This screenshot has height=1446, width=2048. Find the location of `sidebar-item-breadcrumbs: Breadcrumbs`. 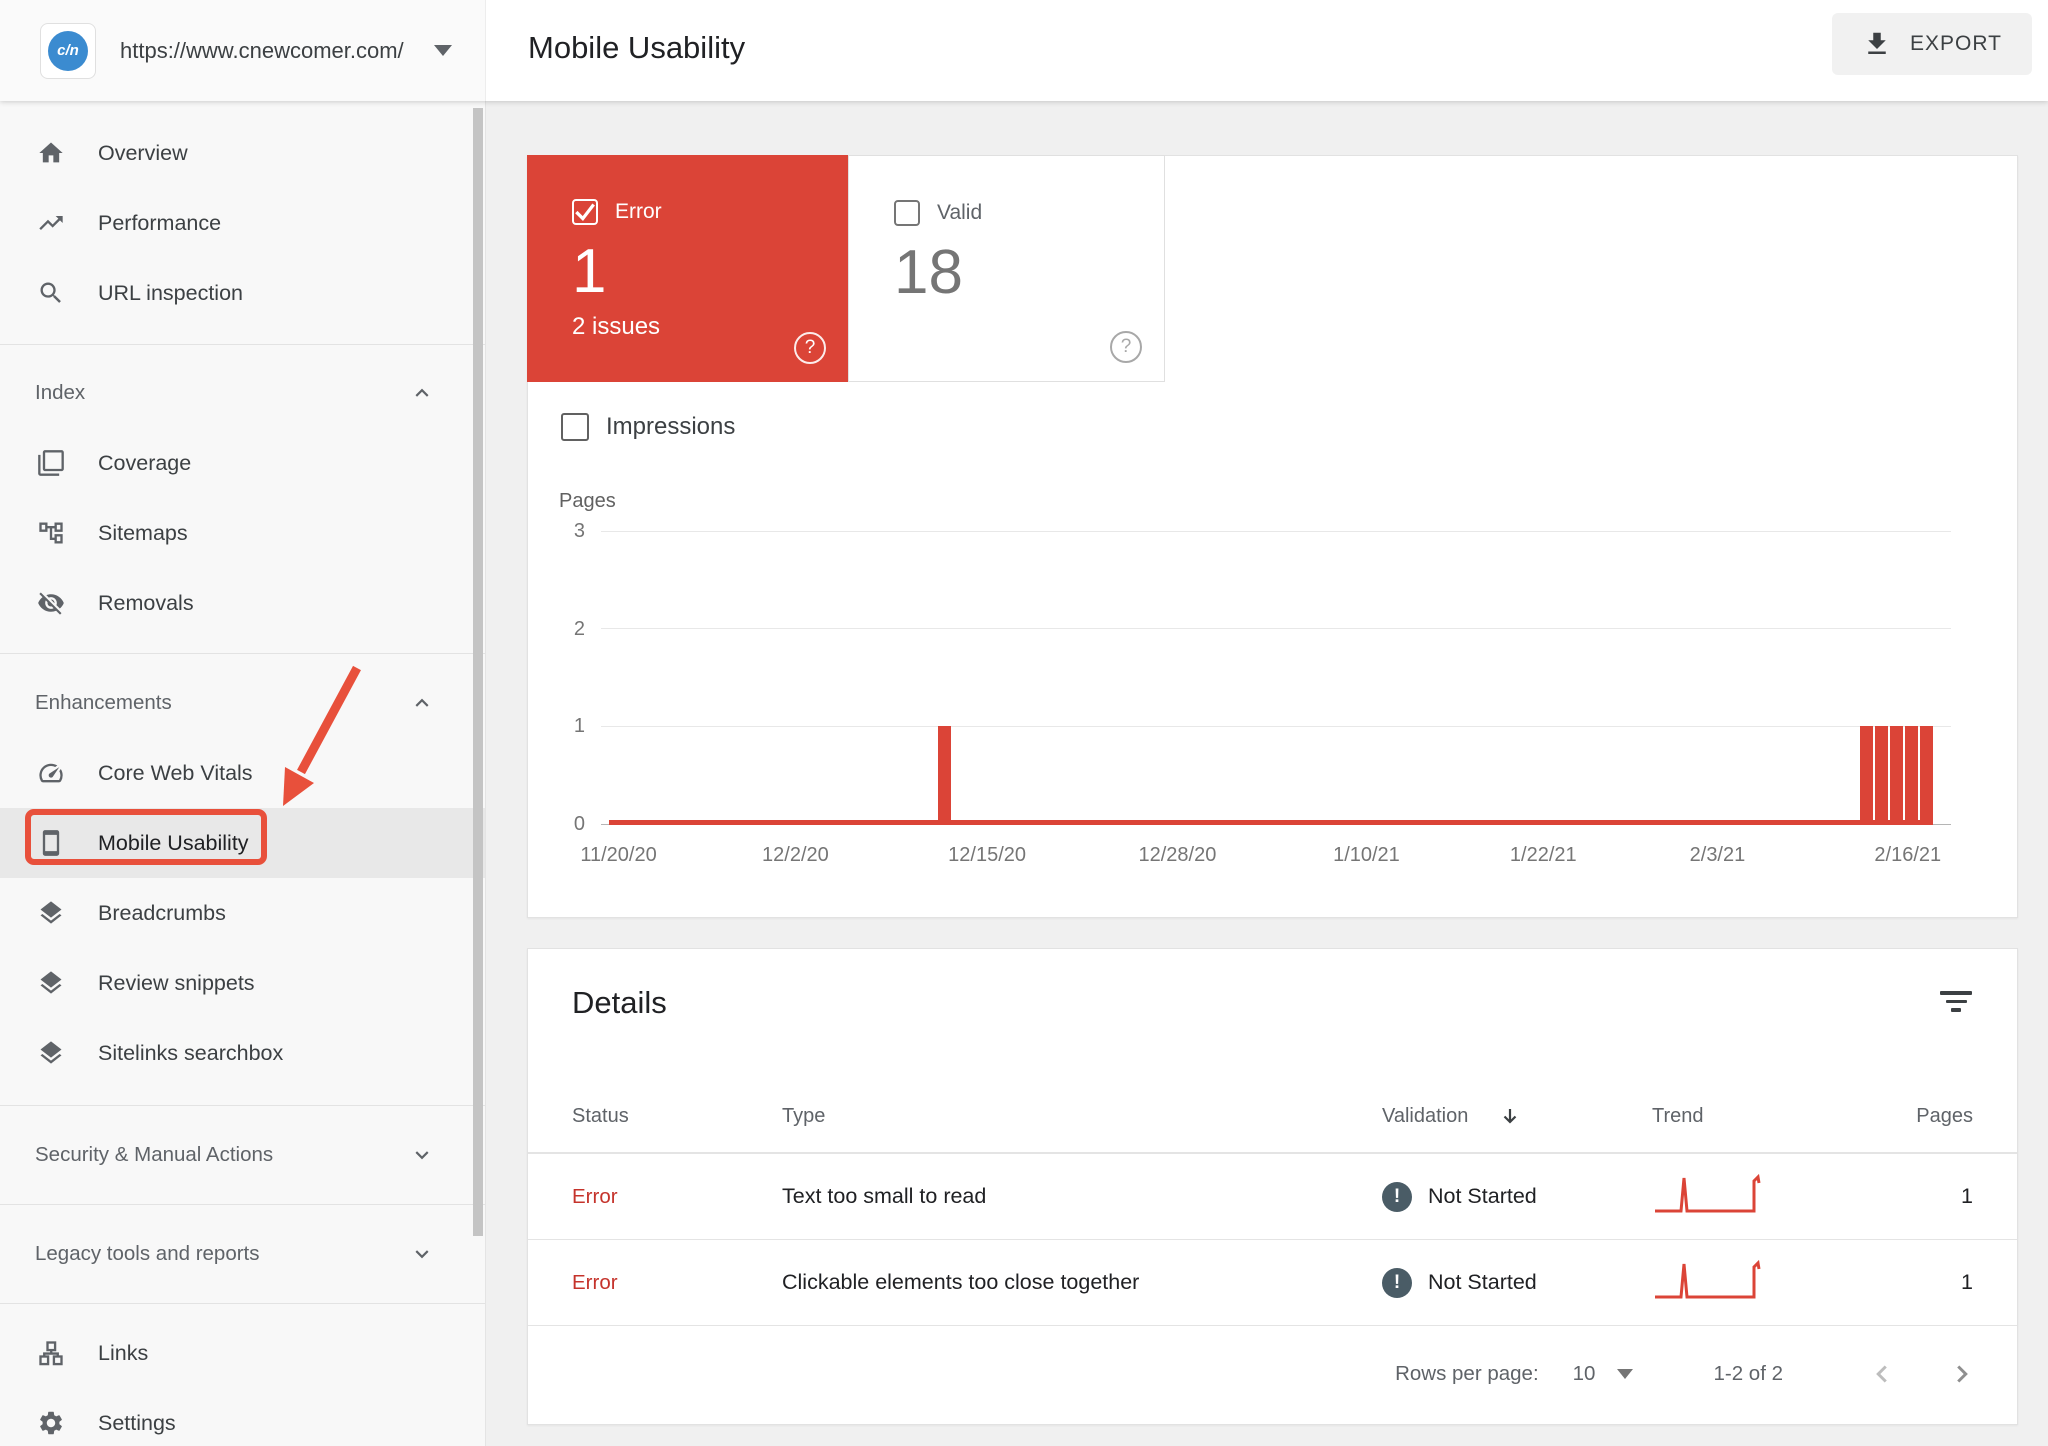

sidebar-item-breadcrumbs: Breadcrumbs is located at coordinates (242, 913).